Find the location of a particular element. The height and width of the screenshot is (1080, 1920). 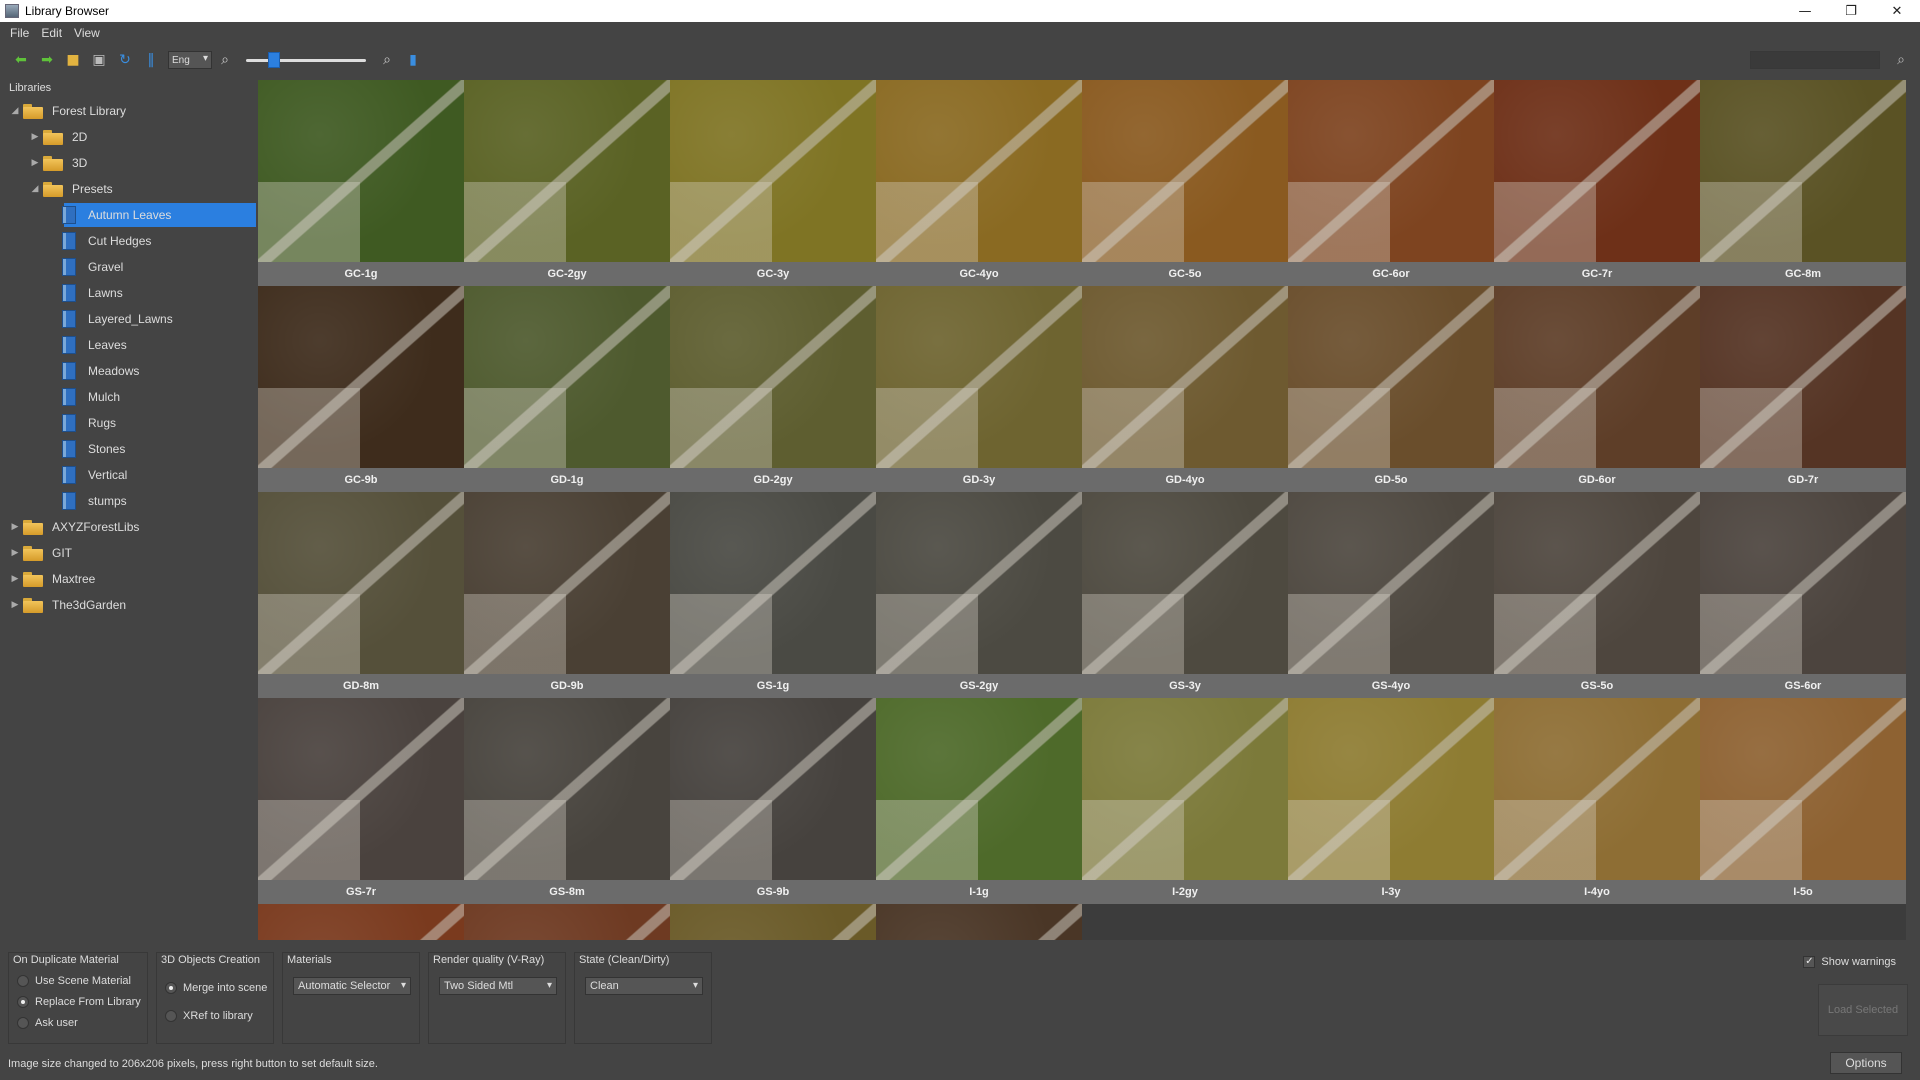

thumbnail-tile: GD-9b is located at coordinates (567, 595).